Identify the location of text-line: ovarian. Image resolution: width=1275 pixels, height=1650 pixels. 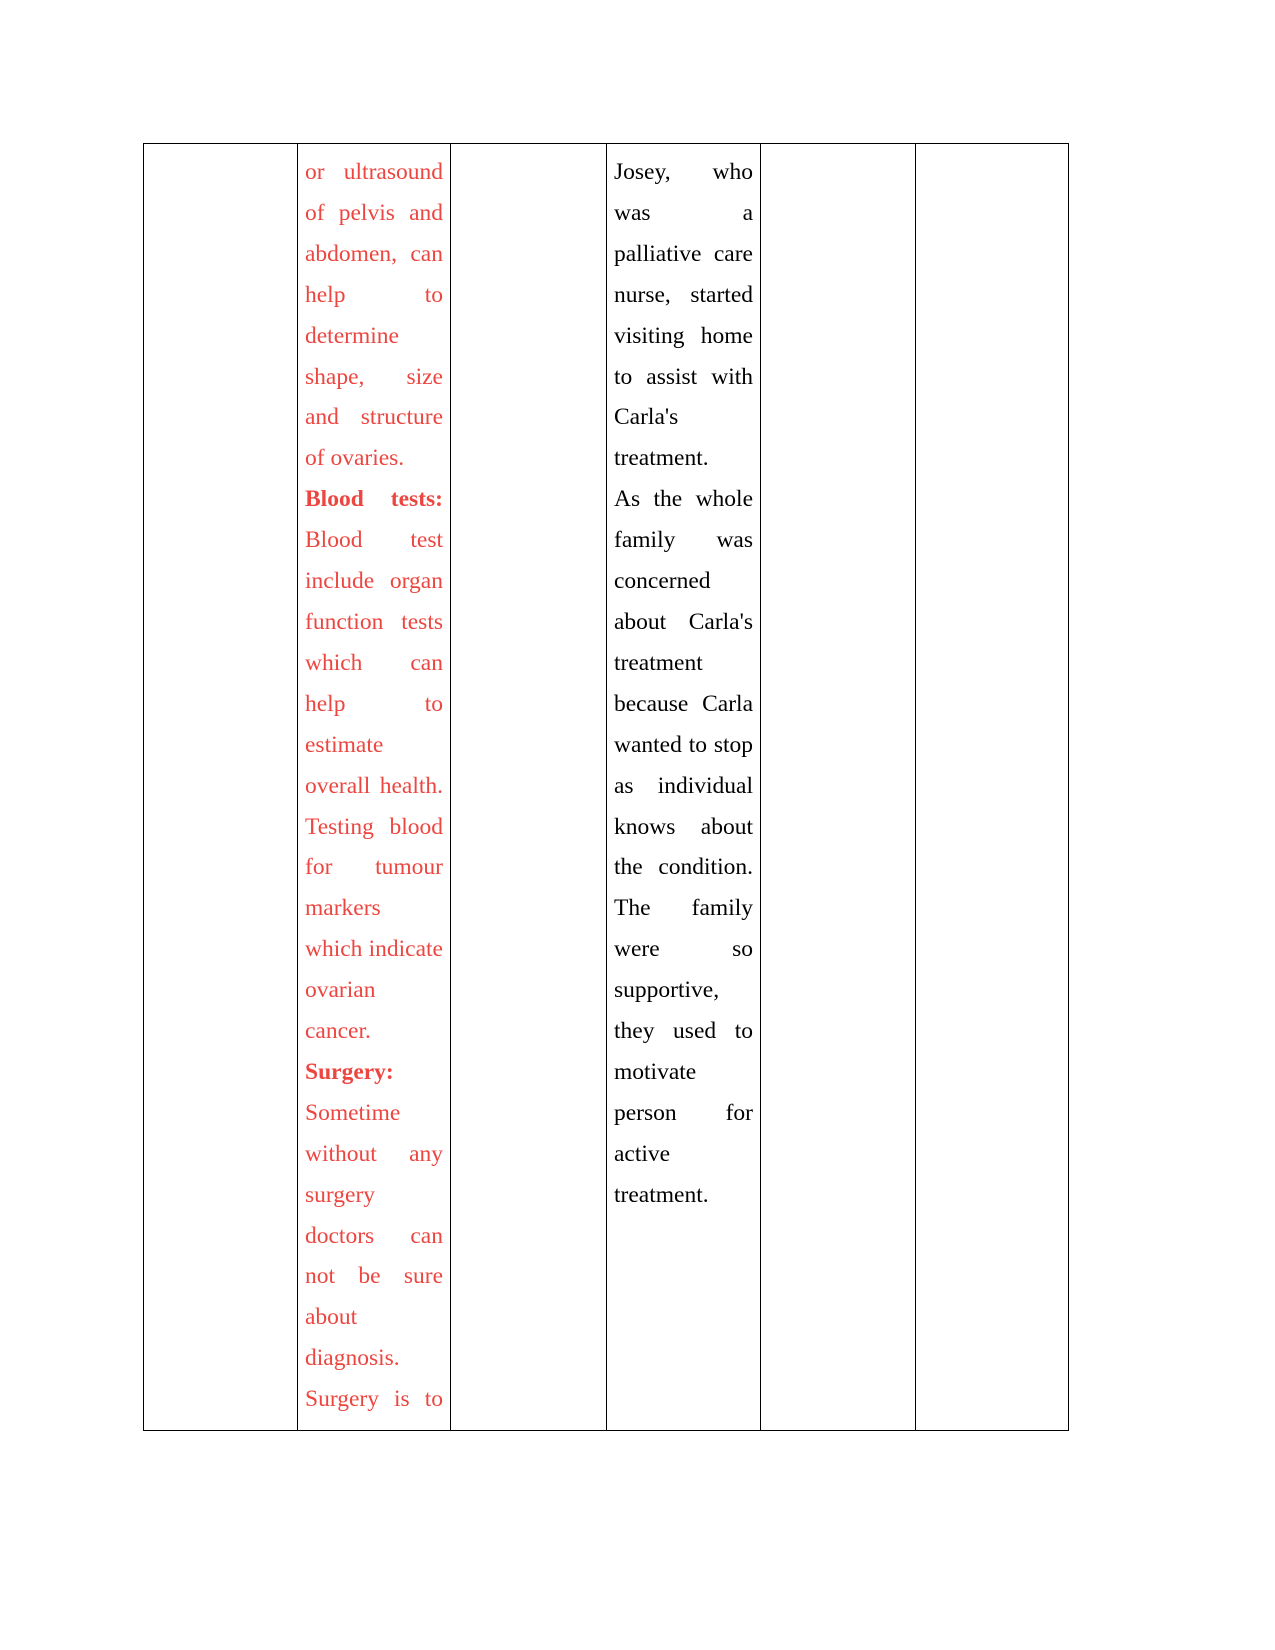
(340, 990).